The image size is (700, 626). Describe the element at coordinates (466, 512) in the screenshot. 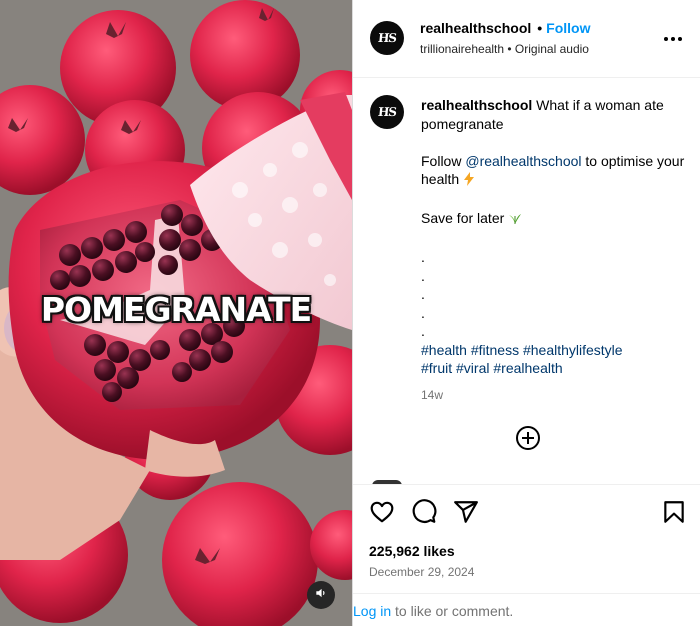

I see `share-button` at that location.